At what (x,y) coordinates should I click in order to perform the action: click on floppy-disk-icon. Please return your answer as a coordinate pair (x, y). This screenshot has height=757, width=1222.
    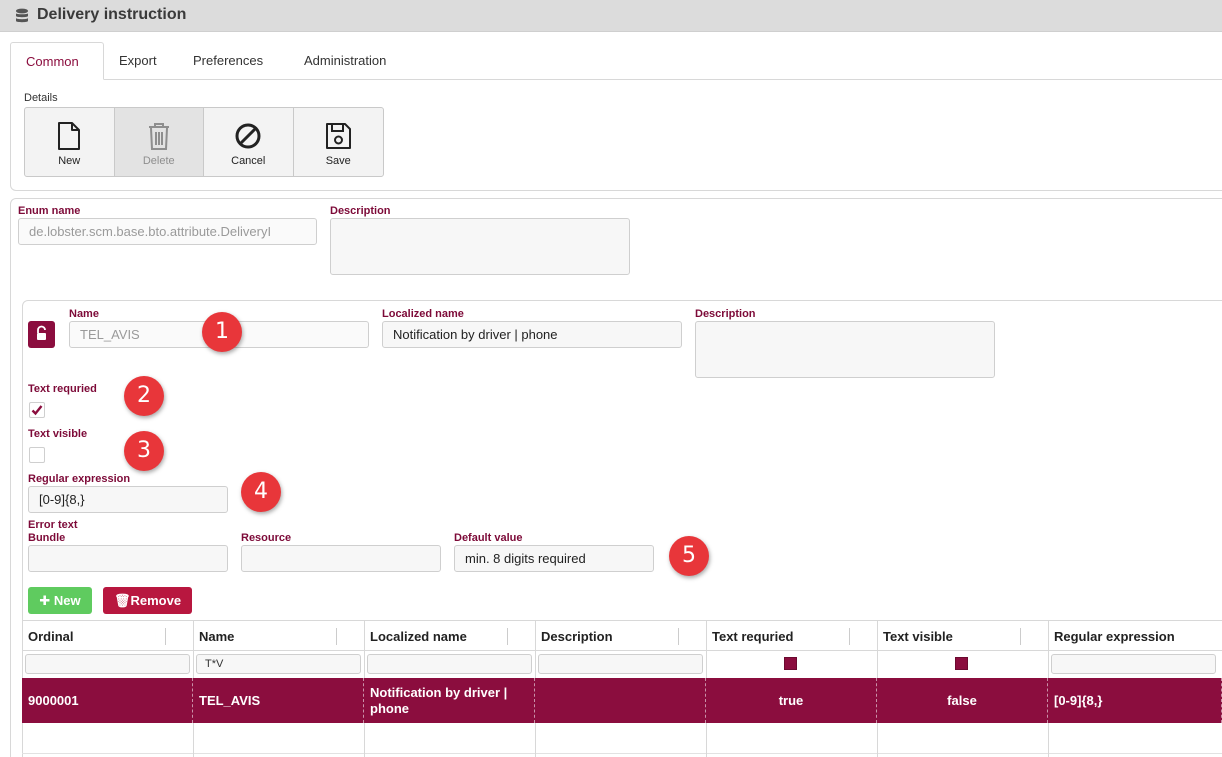
    Looking at the image, I should click on (339, 136).